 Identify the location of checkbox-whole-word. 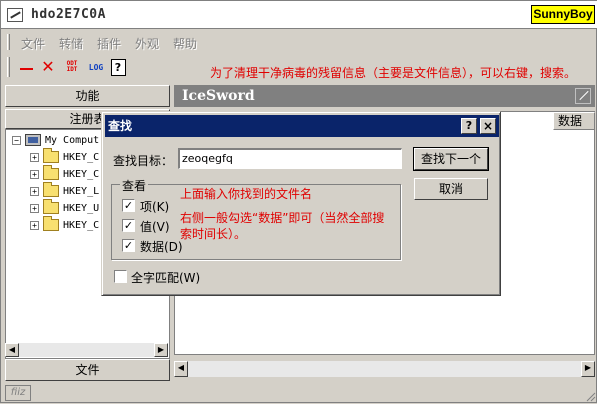
(120, 276).